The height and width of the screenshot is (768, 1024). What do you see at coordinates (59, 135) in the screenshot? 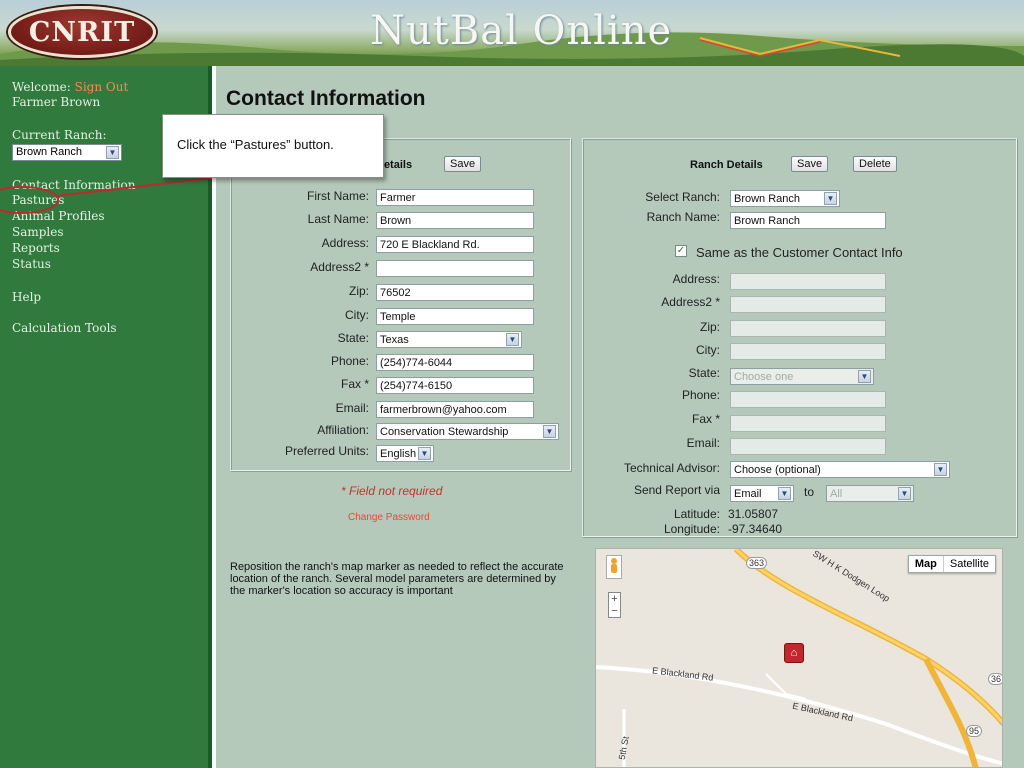
I see `current-ranch-label: Current Ranch:` at bounding box center [59, 135].